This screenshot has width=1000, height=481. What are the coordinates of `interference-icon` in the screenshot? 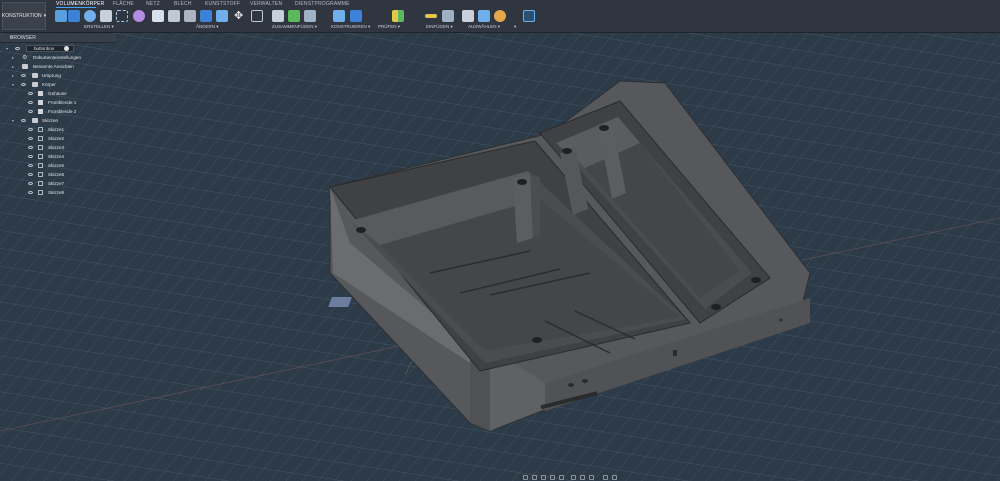 It's located at (448, 16).